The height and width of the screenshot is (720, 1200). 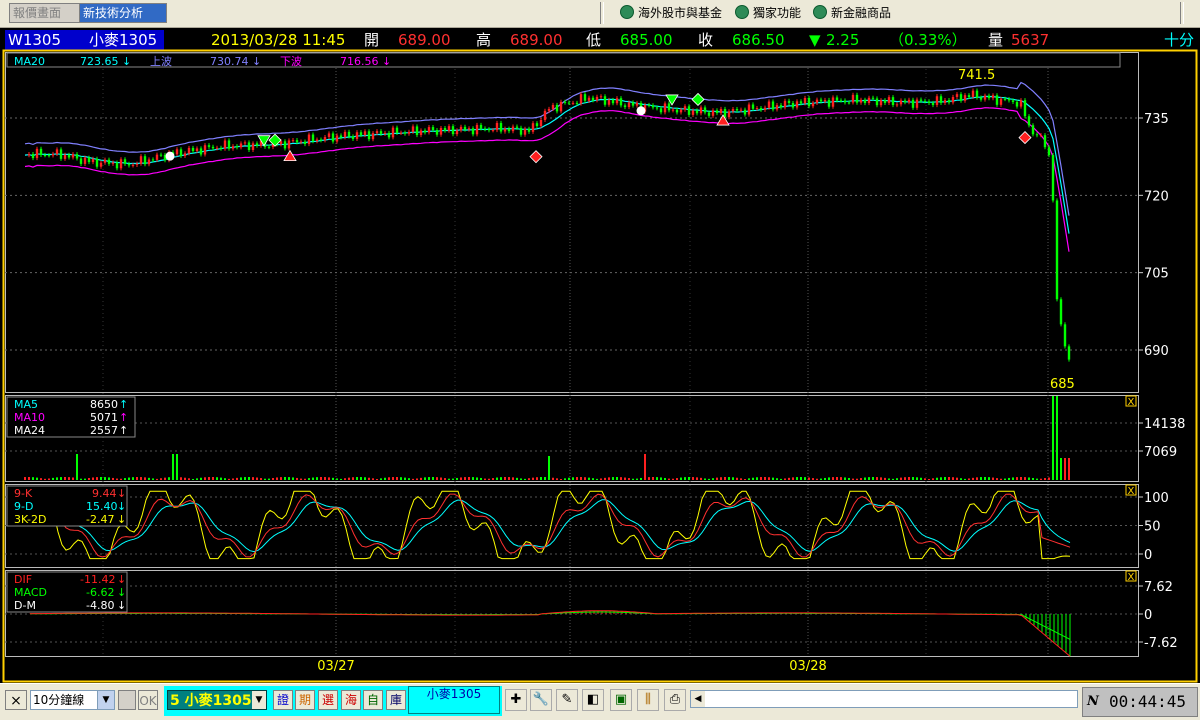 I want to click on lower-band-value: 716.56, so click(x=359, y=61).